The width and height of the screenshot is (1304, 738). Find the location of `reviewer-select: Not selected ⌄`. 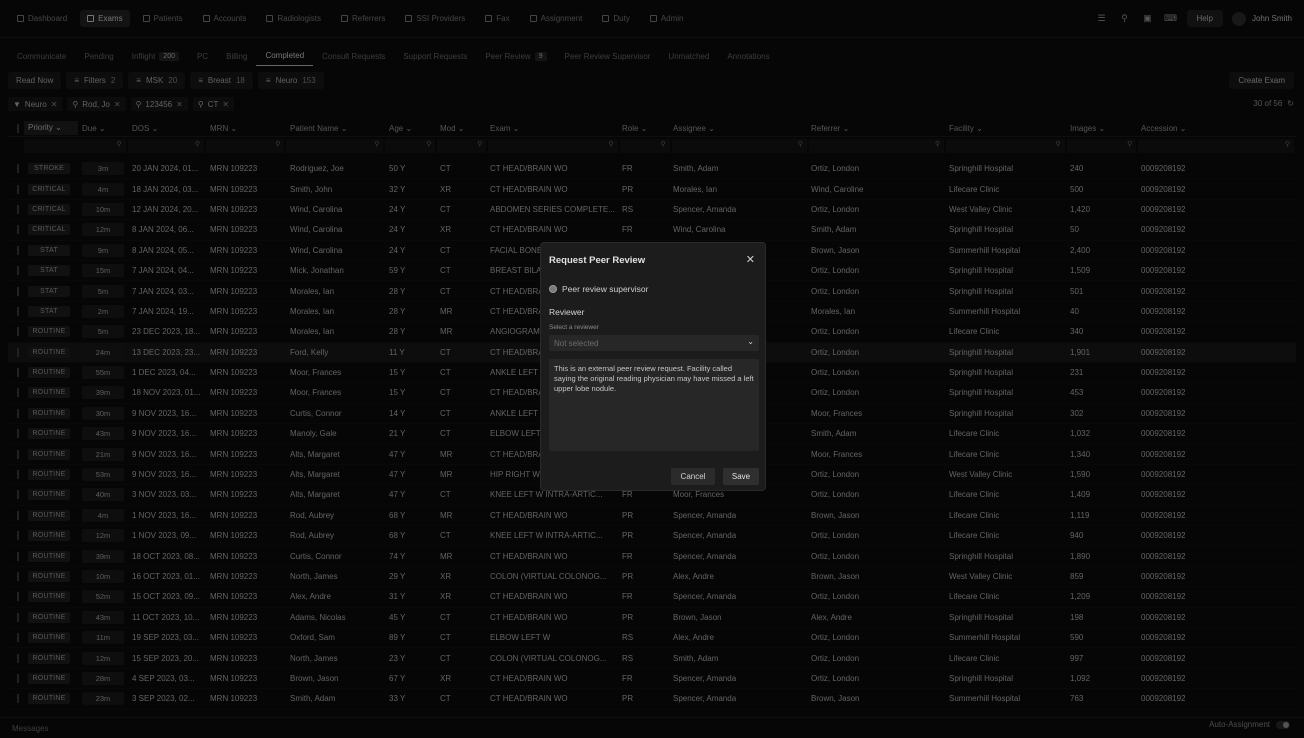

reviewer-select: Not selected ⌄ is located at coordinates (654, 343).